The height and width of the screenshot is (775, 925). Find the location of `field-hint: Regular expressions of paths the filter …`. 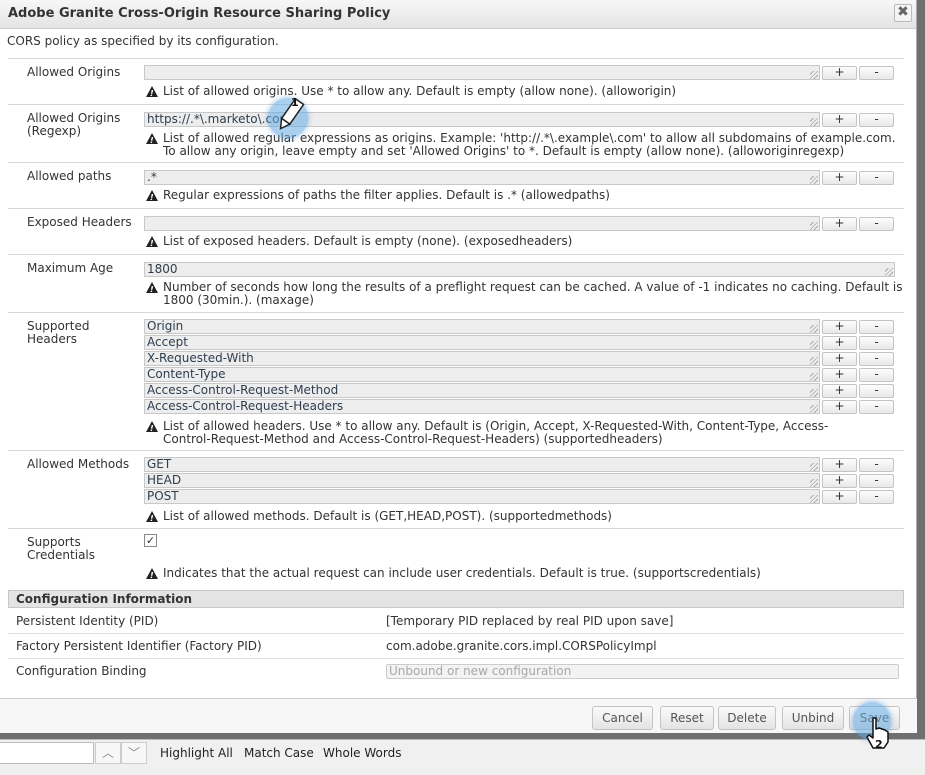

field-hint: Regular expressions of paths the filter … is located at coordinates (521, 196).